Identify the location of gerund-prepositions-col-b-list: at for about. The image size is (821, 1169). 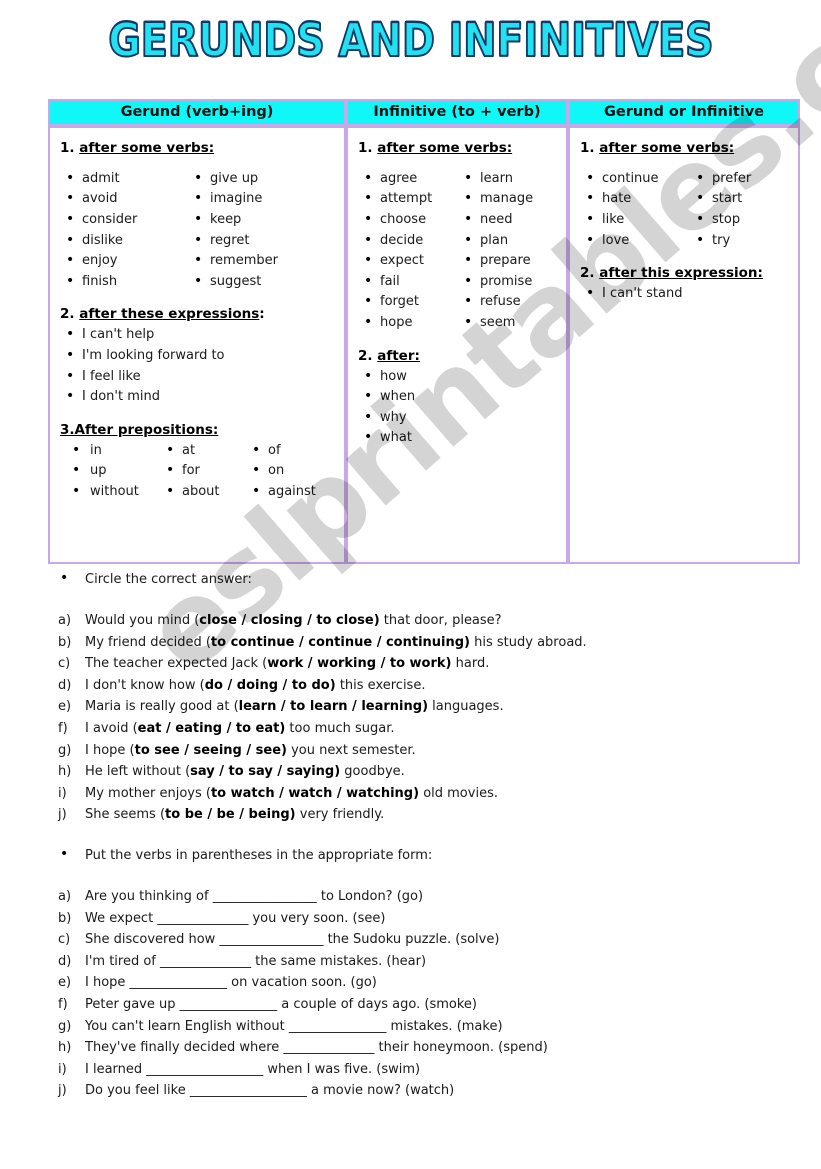
(203, 471).